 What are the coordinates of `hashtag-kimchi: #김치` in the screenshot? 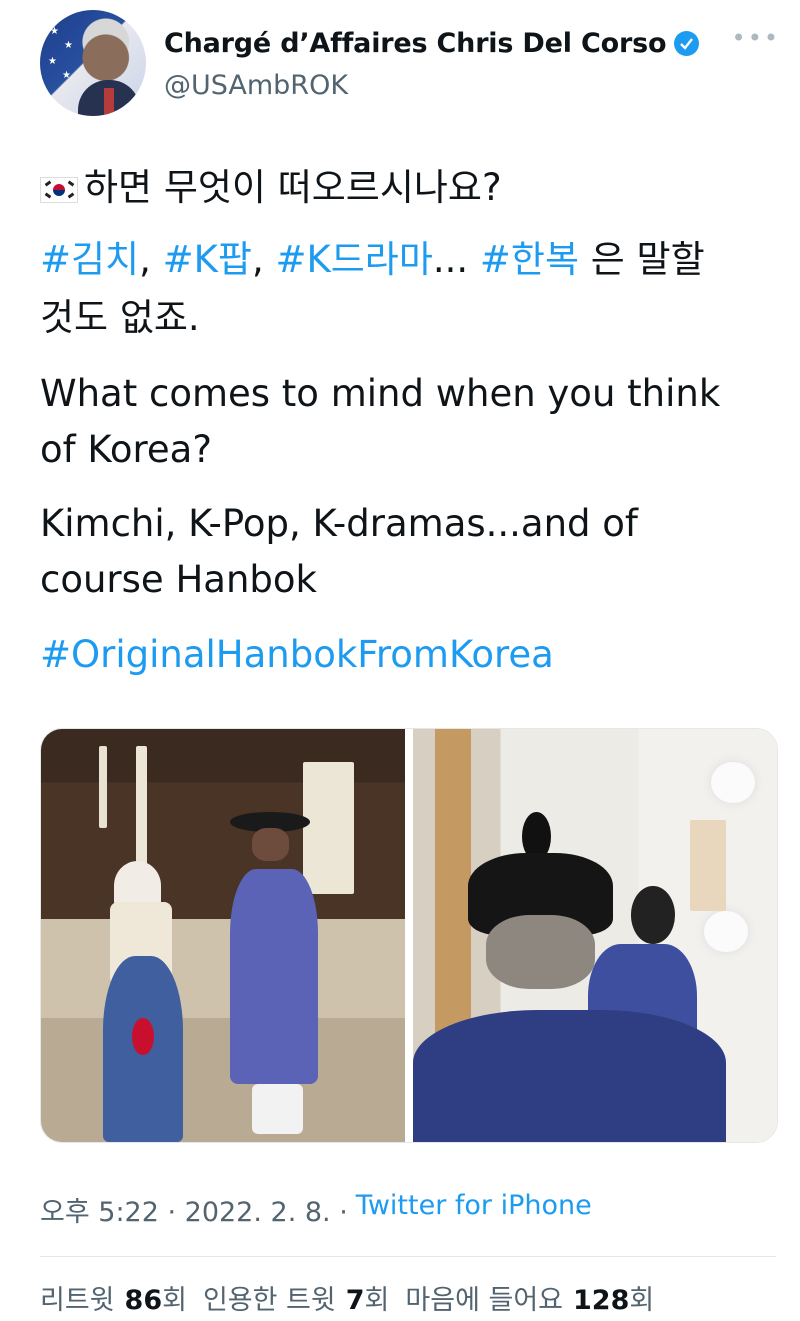 It's located at (89, 259).